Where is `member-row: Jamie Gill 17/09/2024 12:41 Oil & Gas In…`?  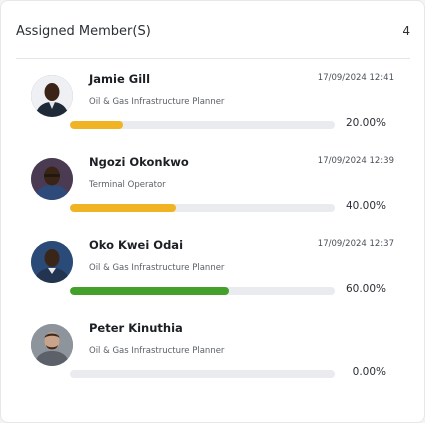 member-row: Jamie Gill 17/09/2024 12:41 Oil & Gas In… is located at coordinates (214, 107).